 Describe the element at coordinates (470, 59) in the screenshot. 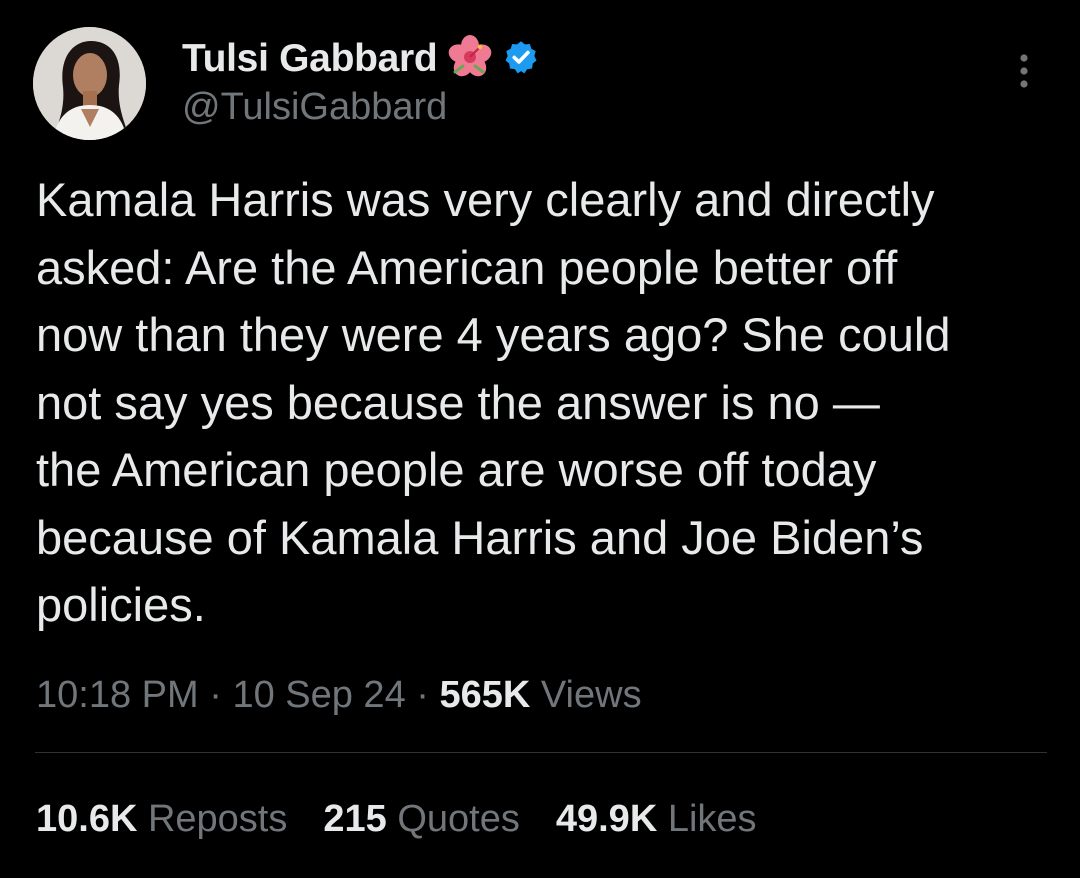

I see `hibiscus-flower-icon` at that location.